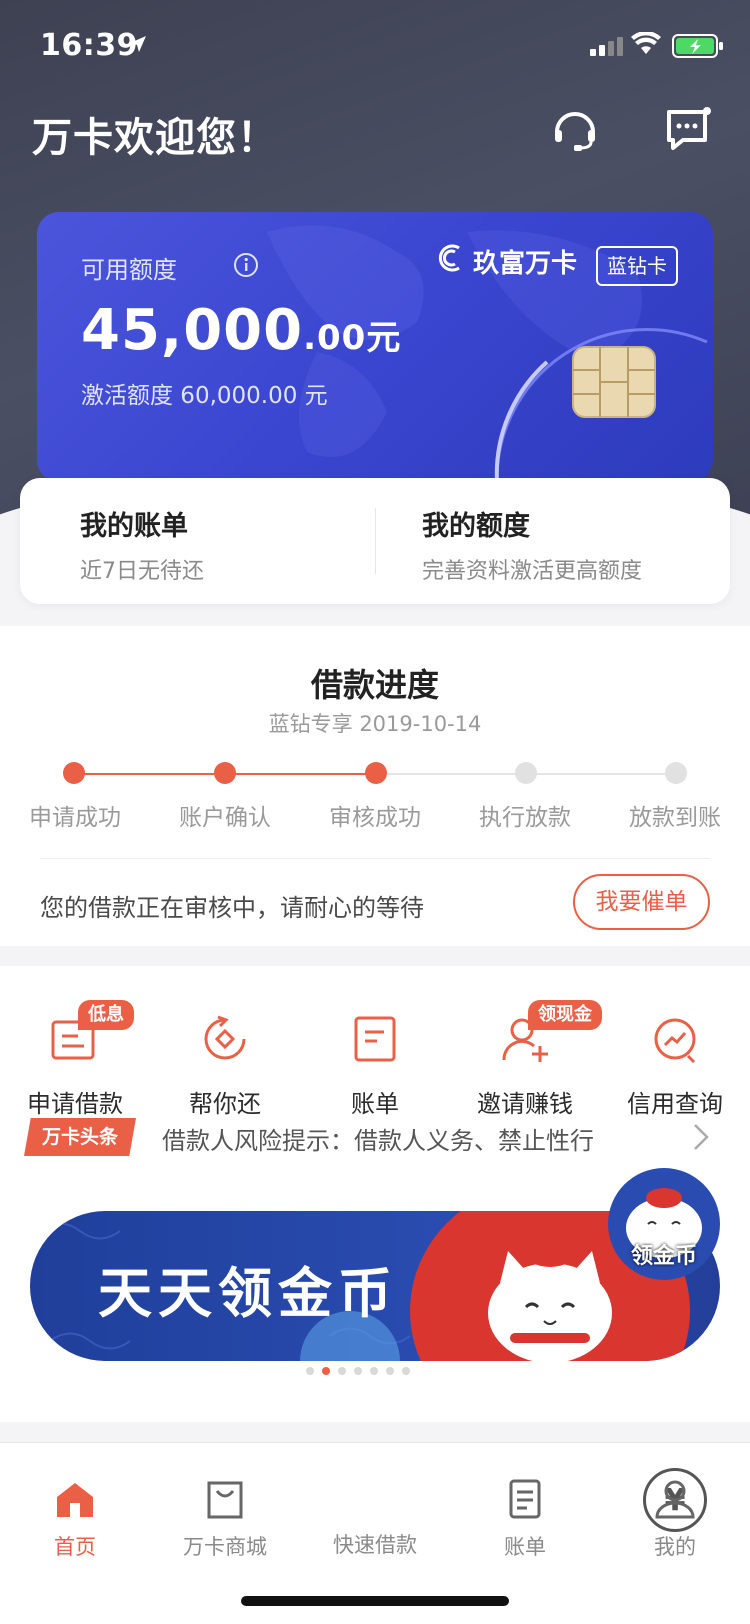 This screenshot has height=1624, width=750. Describe the element at coordinates (664, 1224) in the screenshot. I see `floating-gold-coin-button: 领金币` at that location.